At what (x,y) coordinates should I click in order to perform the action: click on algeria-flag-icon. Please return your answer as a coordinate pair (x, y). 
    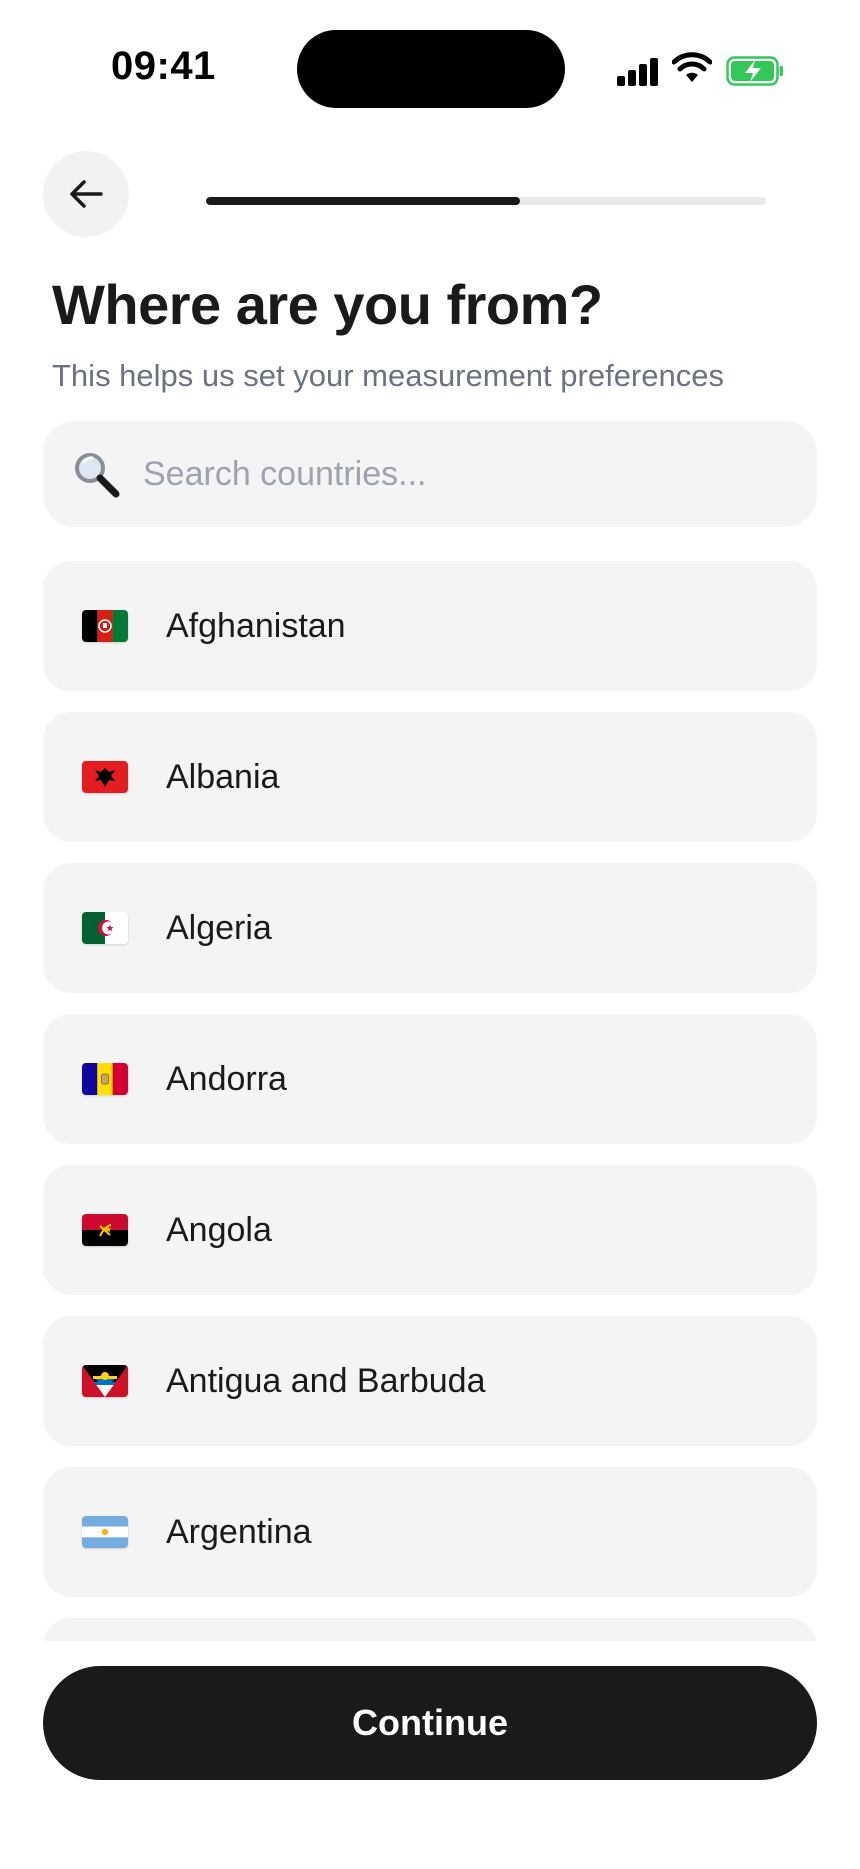
    Looking at the image, I should click on (105, 928).